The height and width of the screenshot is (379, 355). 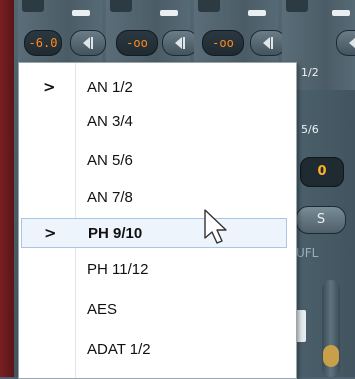 I want to click on channel-color-strip, so click(x=7, y=188).